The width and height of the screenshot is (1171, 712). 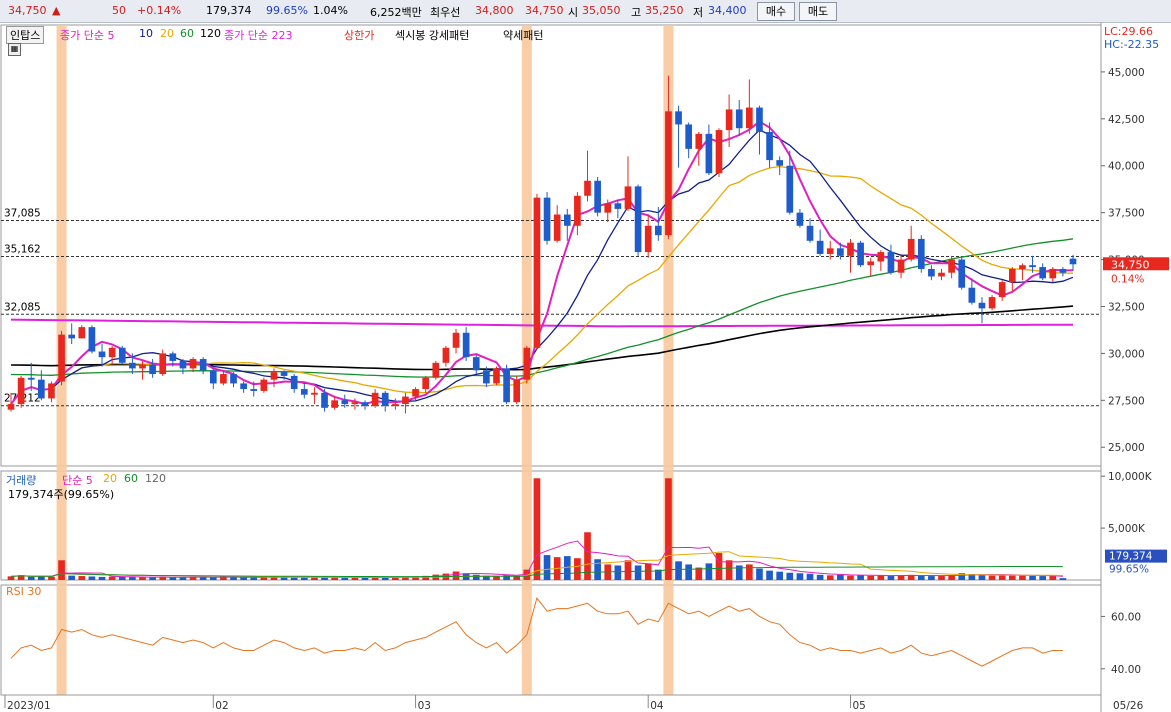 I want to click on price-tick-label: 30,000, so click(x=1126, y=354).